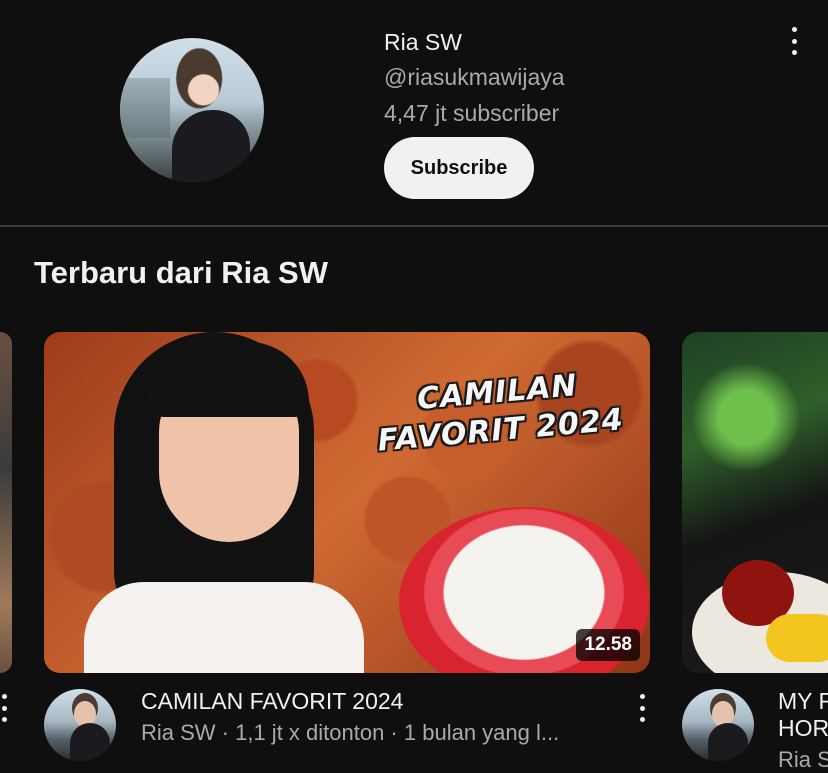 The width and height of the screenshot is (828, 773). Describe the element at coordinates (718, 725) in the screenshot. I see `next-video-channel-avatar` at that location.